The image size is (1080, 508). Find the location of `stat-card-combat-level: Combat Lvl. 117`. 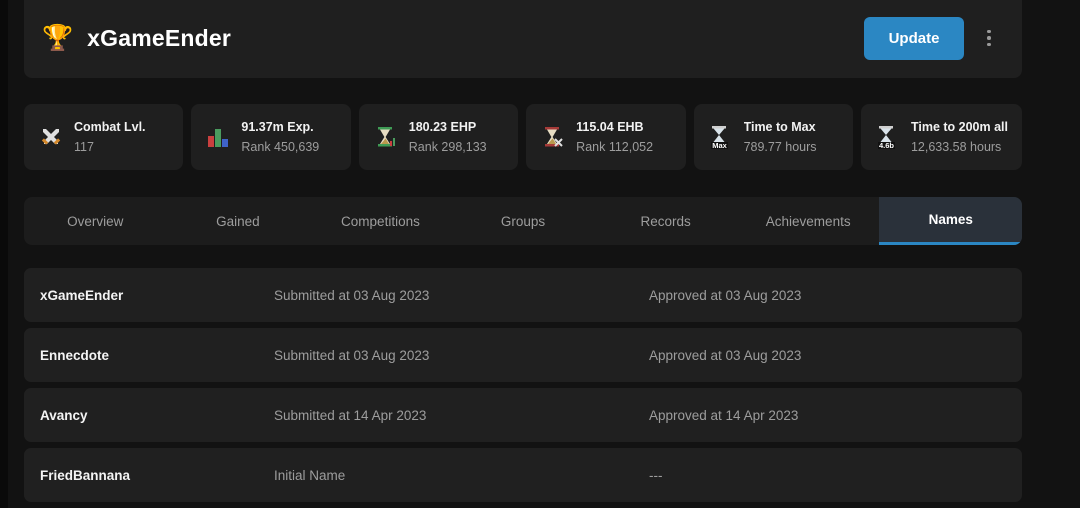

stat-card-combat-level: Combat Lvl. 117 is located at coordinates (104, 137).